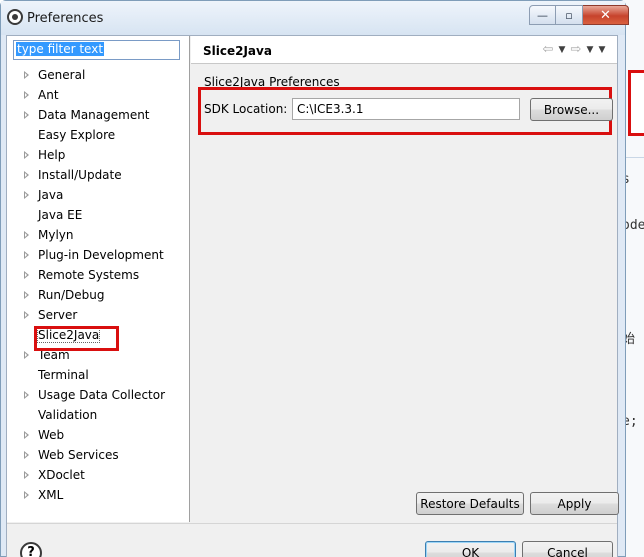 The height and width of the screenshot is (557, 644). I want to click on maximize-button: ▫, so click(569, 15).